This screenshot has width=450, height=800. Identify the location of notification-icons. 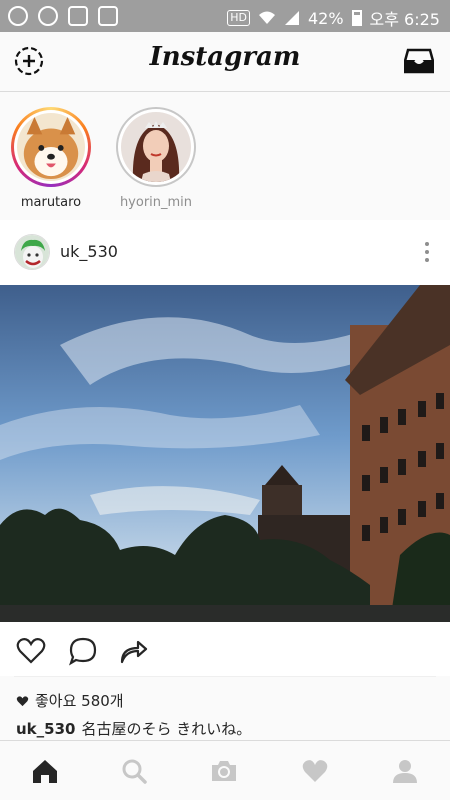
(63, 16).